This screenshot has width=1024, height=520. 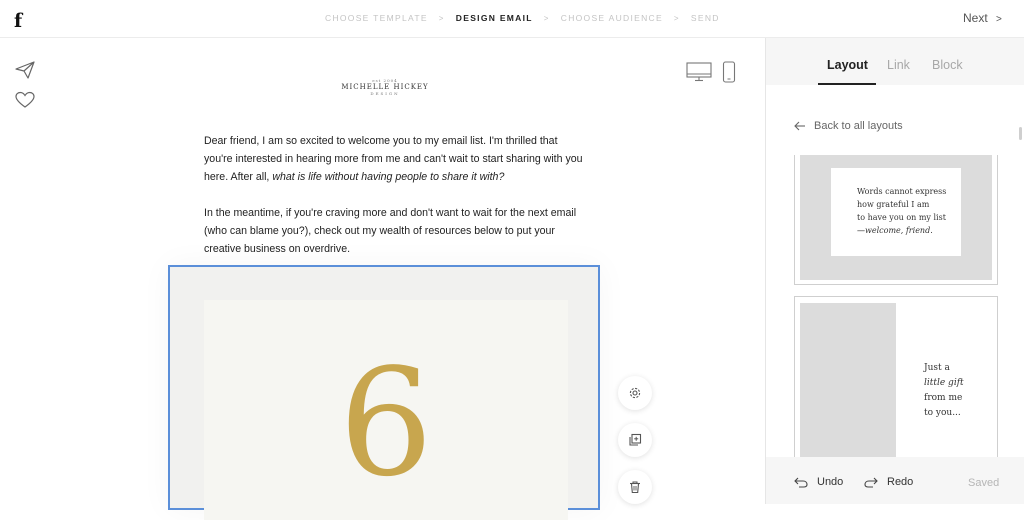 What do you see at coordinates (858, 126) in the screenshot?
I see `back-label: Back to all layouts` at bounding box center [858, 126].